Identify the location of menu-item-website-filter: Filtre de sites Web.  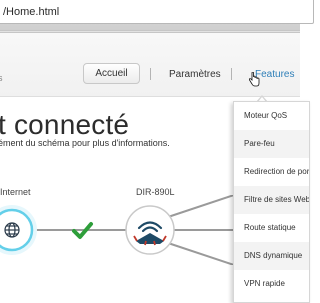
(271, 200).